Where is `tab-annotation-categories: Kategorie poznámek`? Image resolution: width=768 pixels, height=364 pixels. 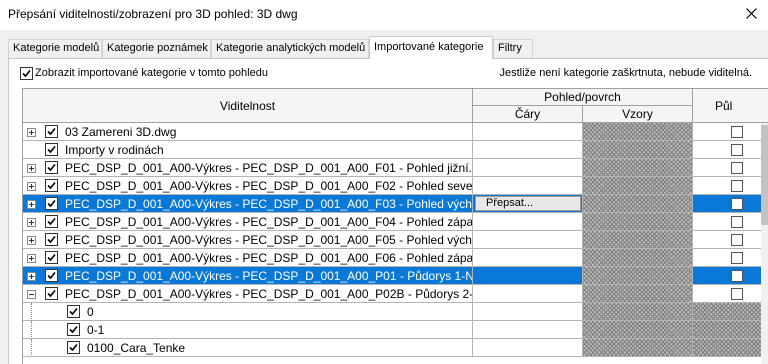 tab-annotation-categories: Kategorie poznámek is located at coordinates (156, 48).